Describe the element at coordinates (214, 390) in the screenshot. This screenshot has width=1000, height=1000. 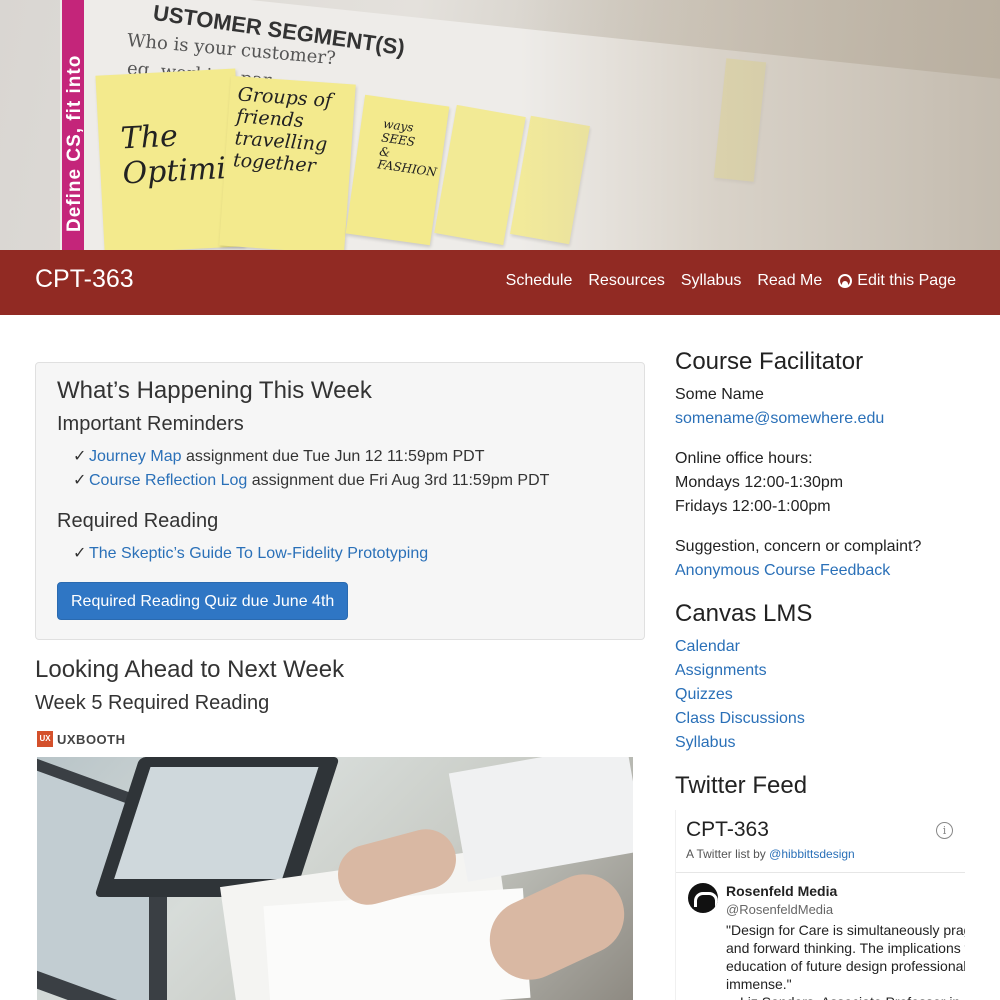
I see `this-week-title: What’s Happening This Week` at that location.